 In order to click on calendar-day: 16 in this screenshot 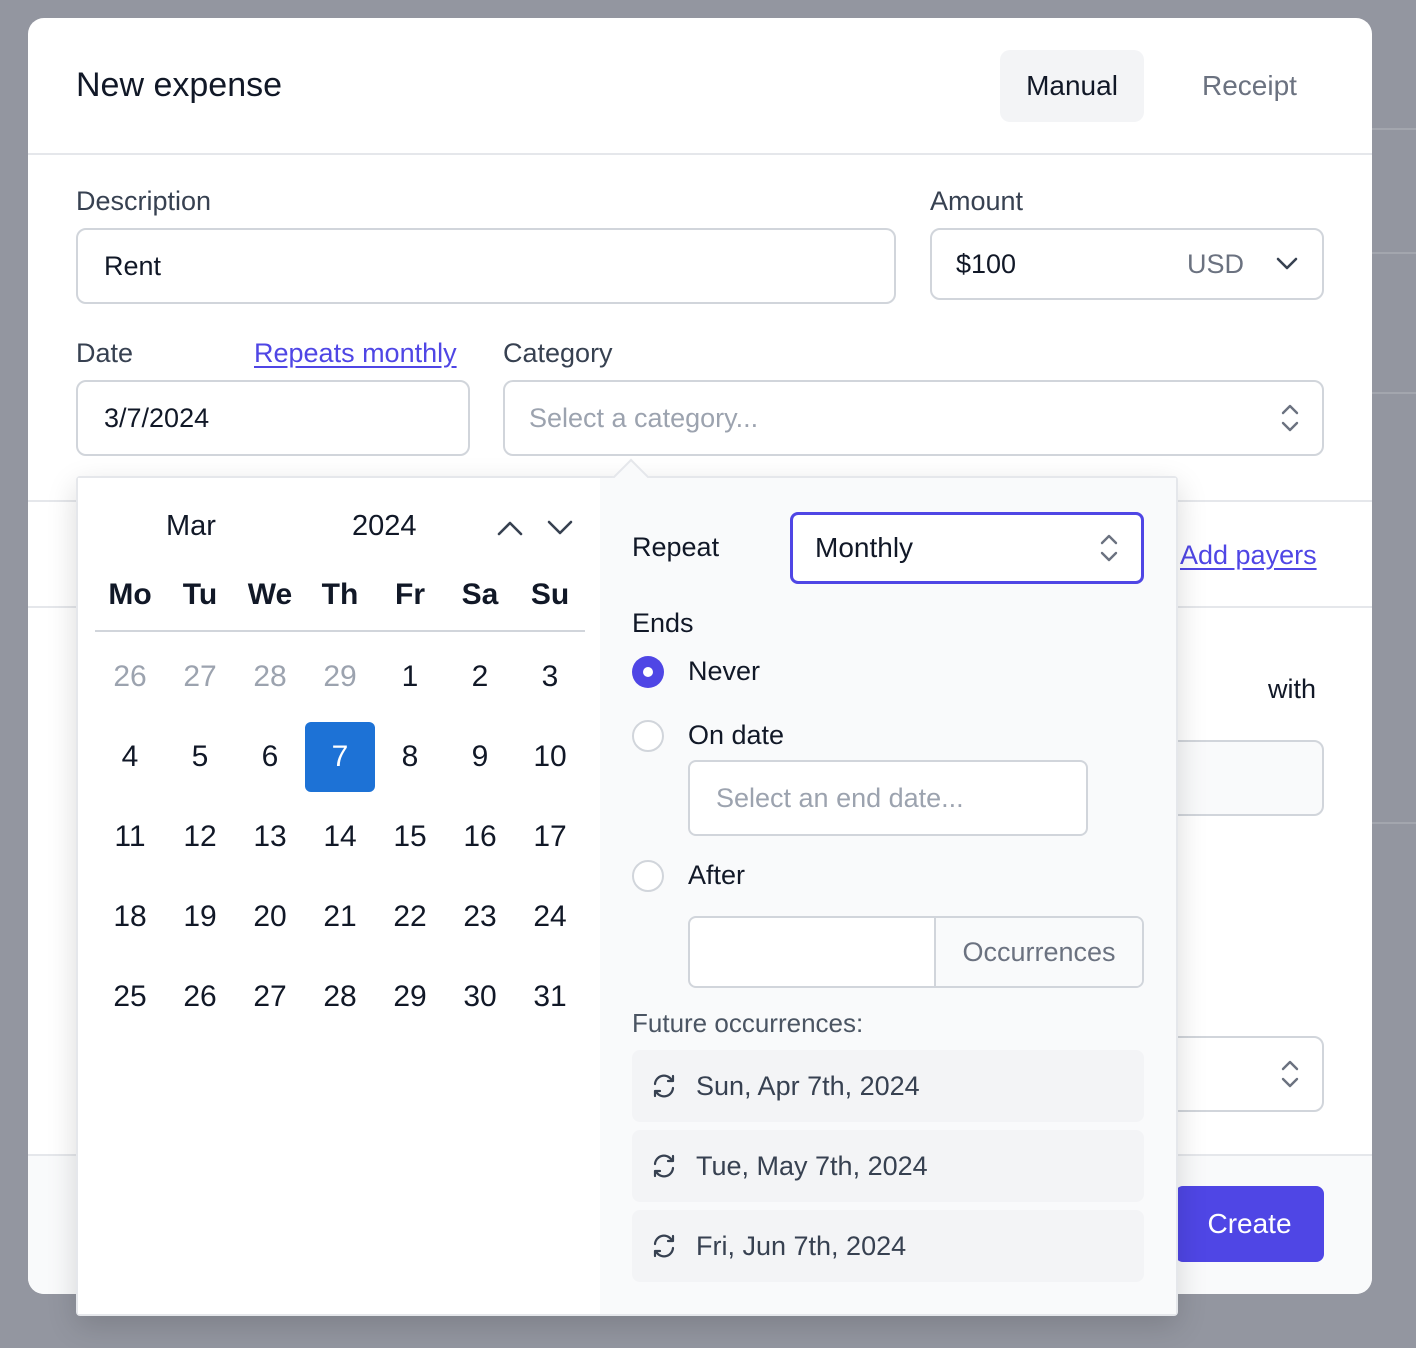, I will do `click(480, 837)`.